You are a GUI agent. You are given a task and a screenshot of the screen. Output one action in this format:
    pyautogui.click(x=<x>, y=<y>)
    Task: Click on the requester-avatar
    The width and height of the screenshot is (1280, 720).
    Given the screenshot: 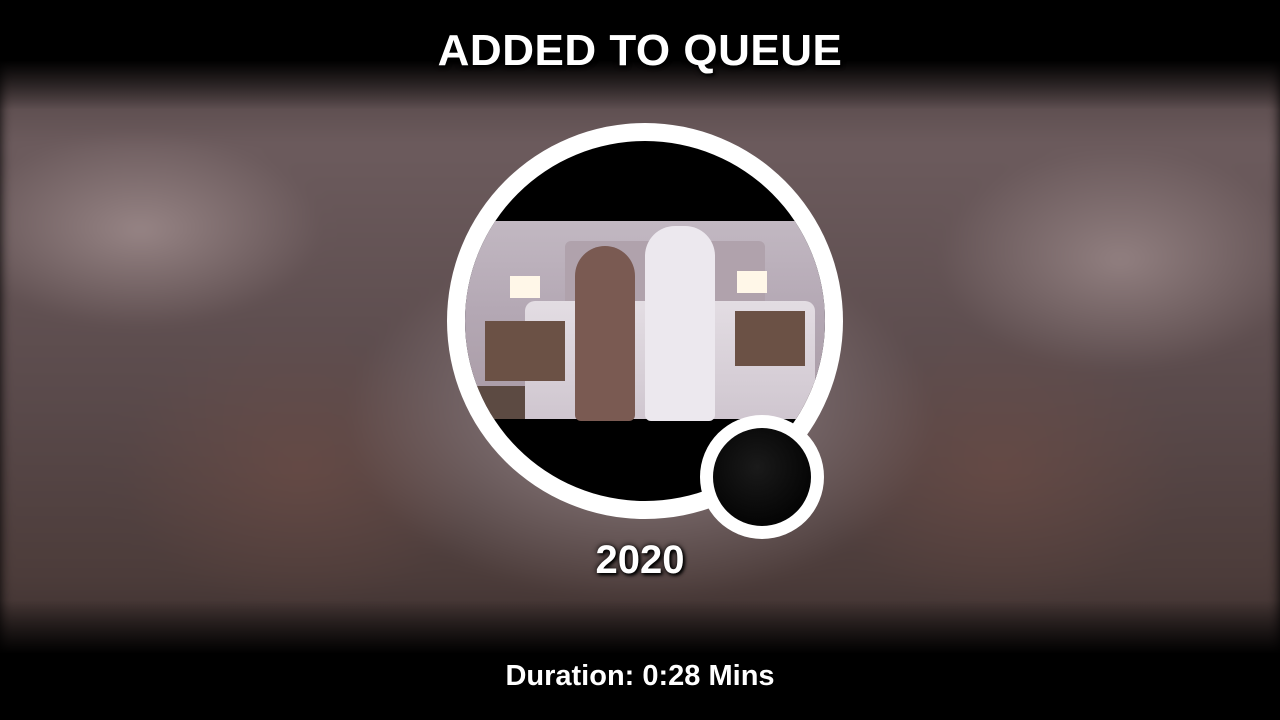 What is the action you would take?
    pyautogui.click(x=762, y=477)
    